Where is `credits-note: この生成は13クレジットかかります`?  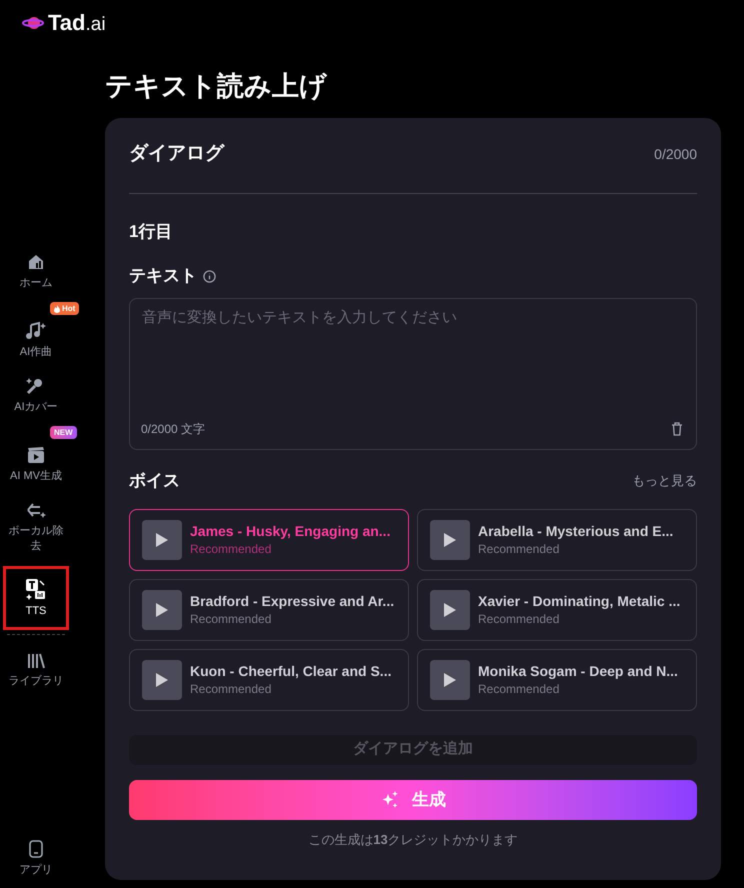
credits-note: この生成は13クレジットかかります is located at coordinates (413, 839).